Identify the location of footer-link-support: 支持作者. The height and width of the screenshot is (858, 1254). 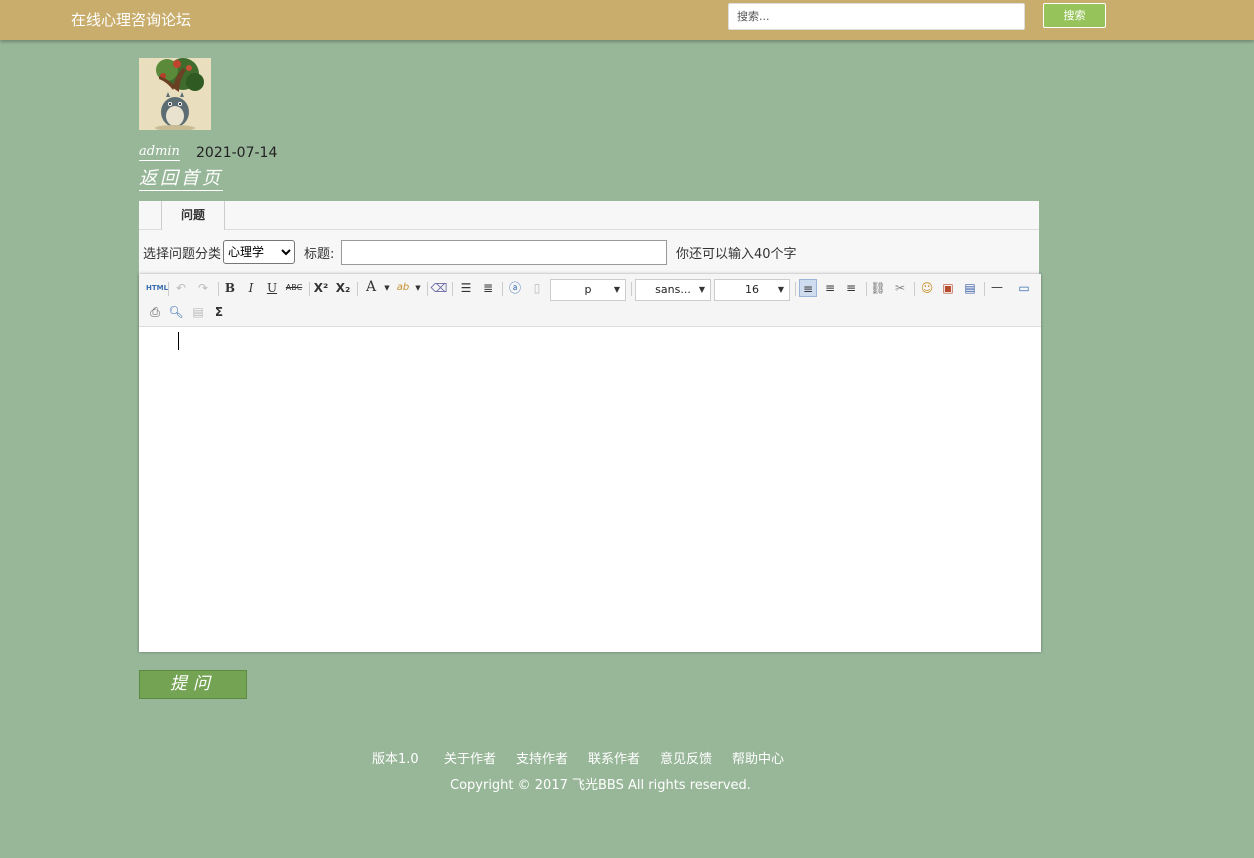
(542, 757).